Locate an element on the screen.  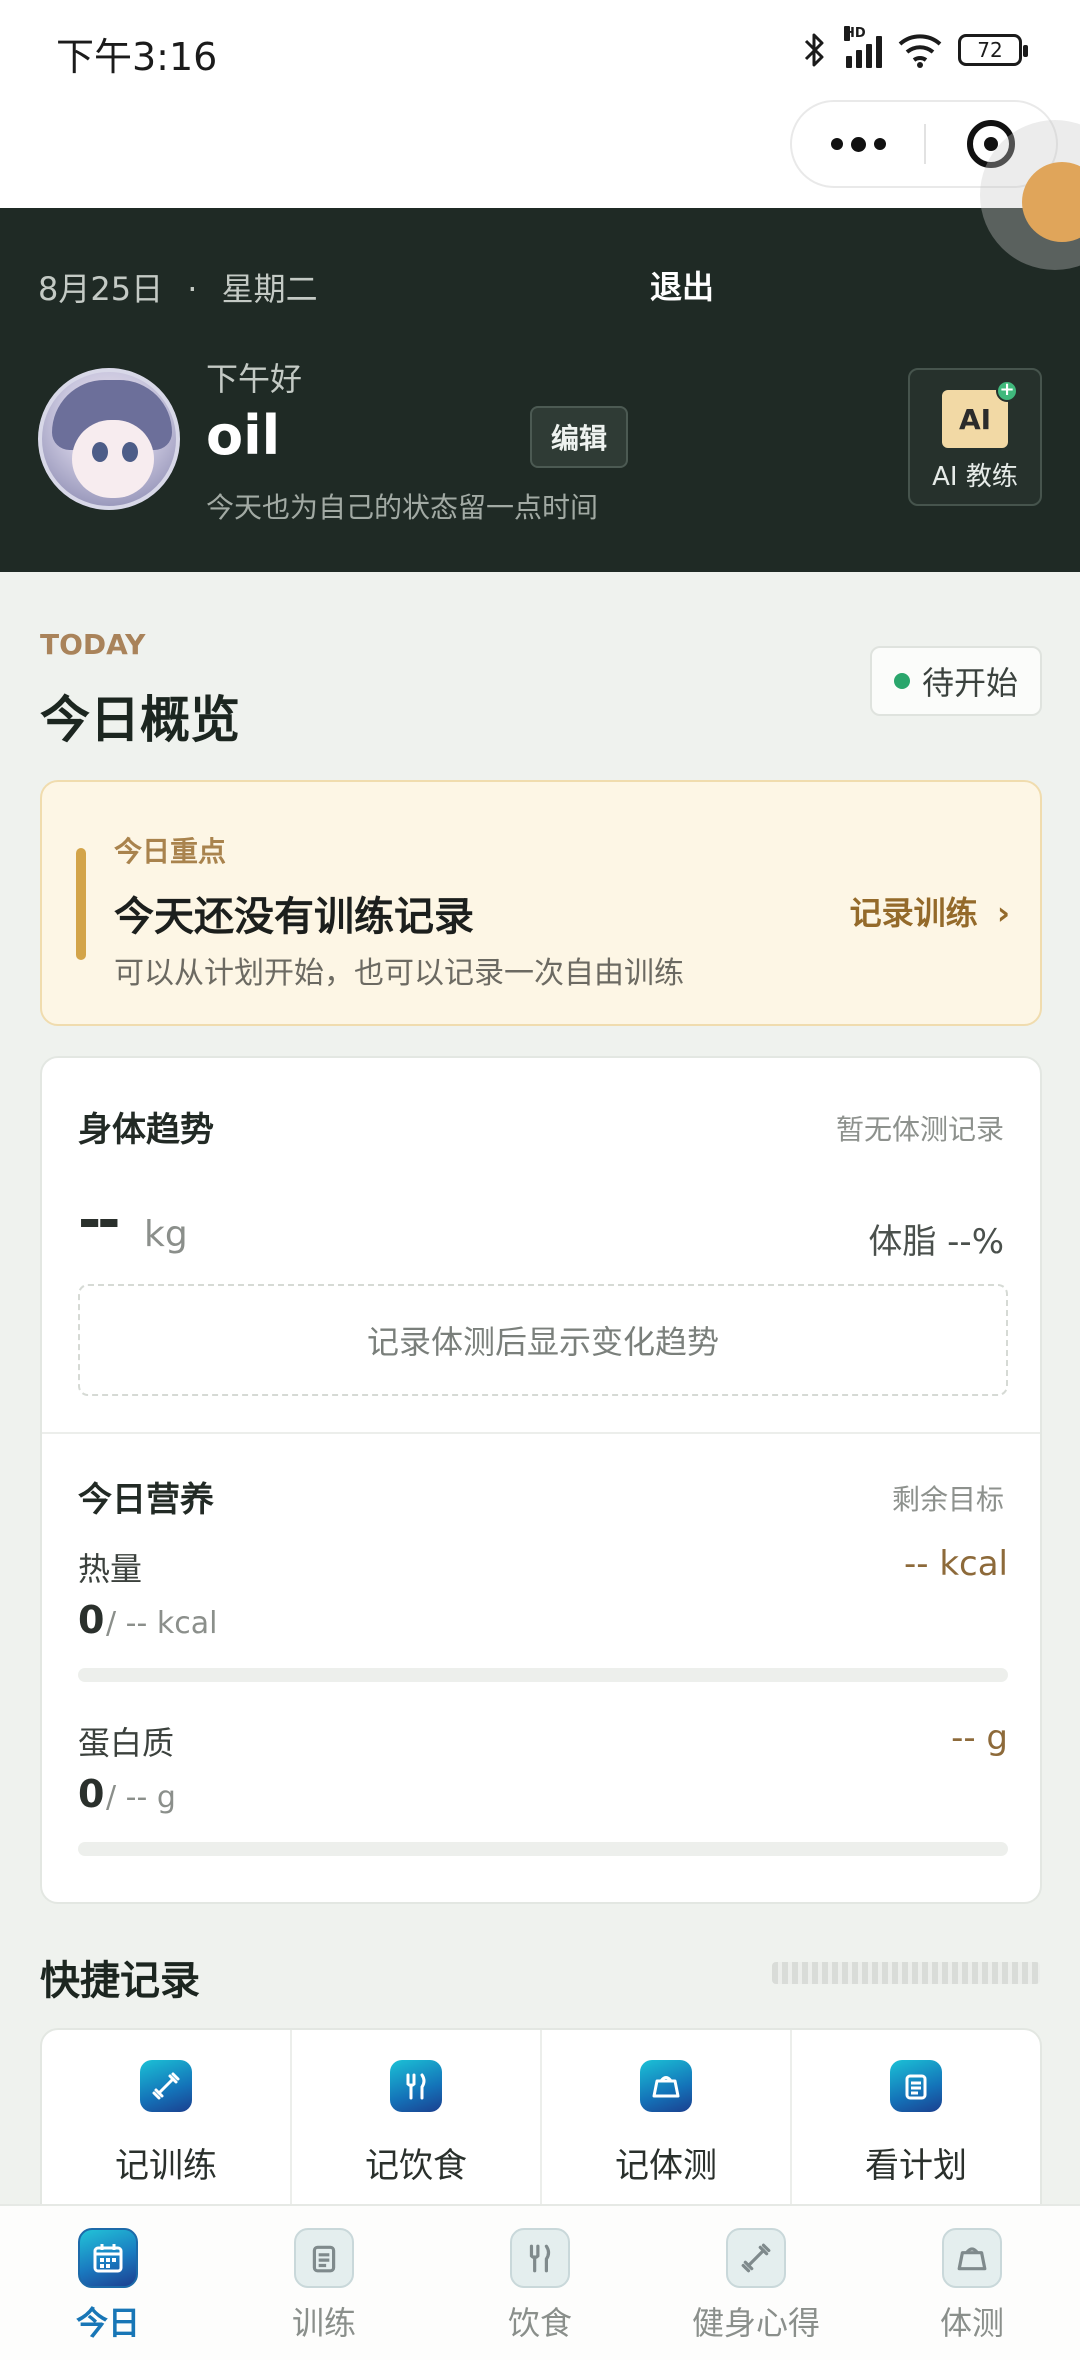
nutrition-goal: / -- kcal is located at coordinates (162, 1623).